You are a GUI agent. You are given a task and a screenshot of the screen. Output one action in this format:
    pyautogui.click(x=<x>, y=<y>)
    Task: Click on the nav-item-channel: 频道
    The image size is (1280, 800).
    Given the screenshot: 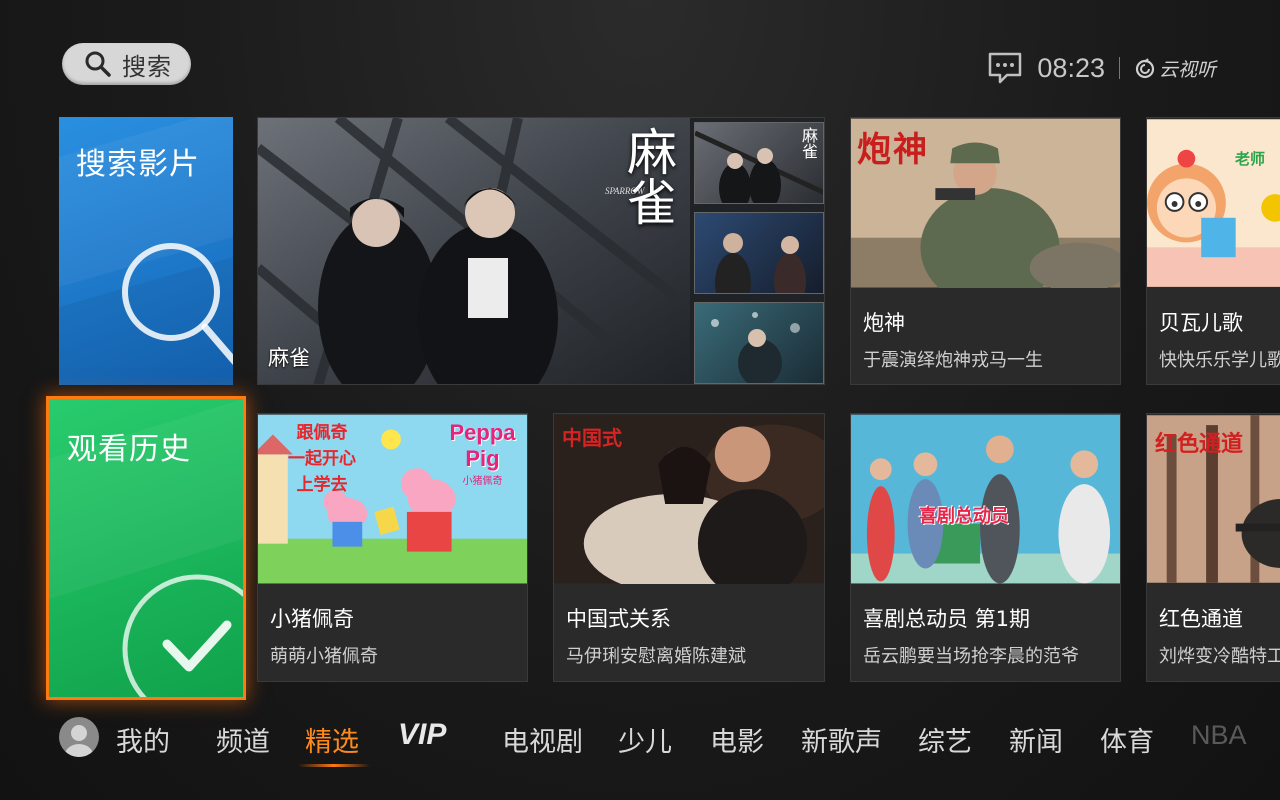 What is the action you would take?
    pyautogui.click(x=243, y=739)
    